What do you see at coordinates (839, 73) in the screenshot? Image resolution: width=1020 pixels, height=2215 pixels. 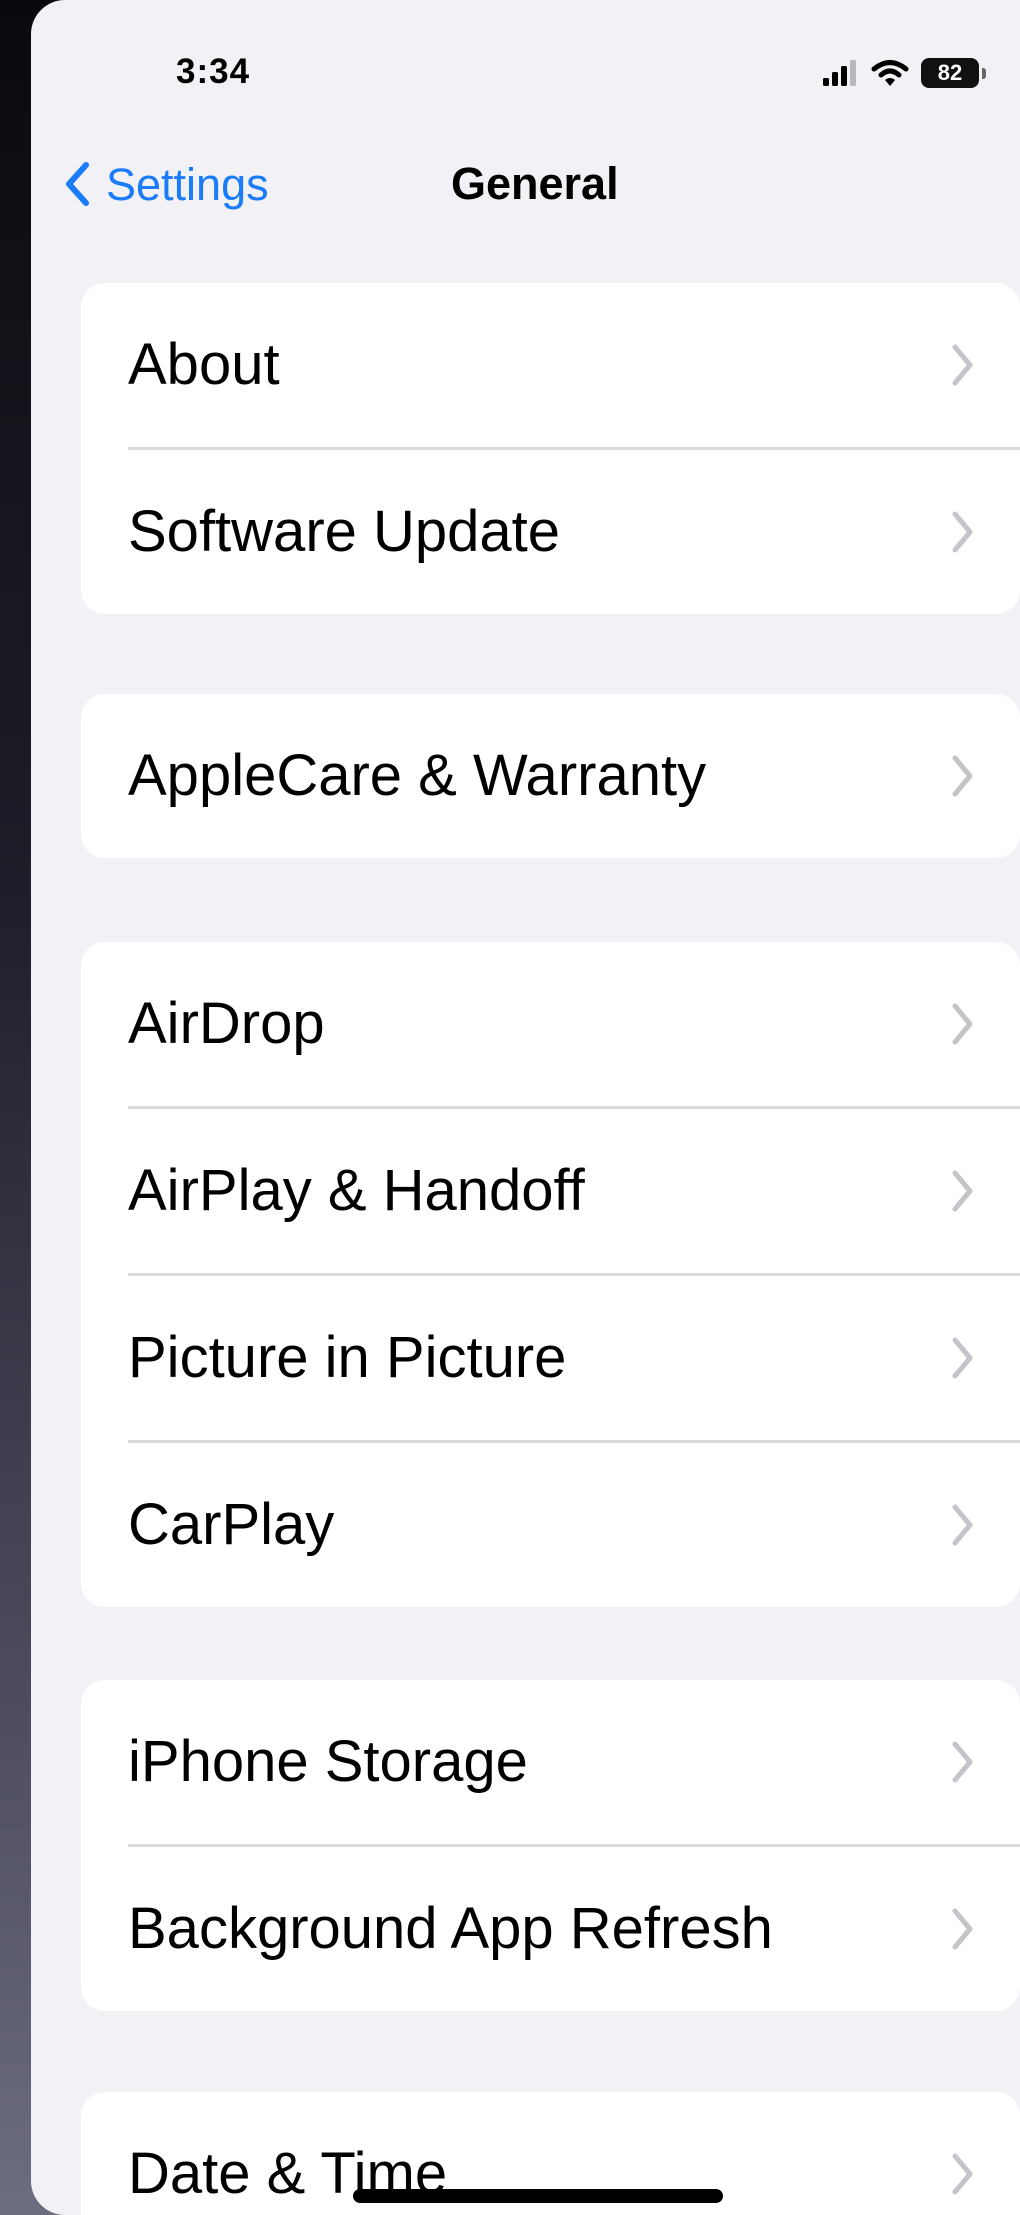 I see `cellular-signal-icon` at bounding box center [839, 73].